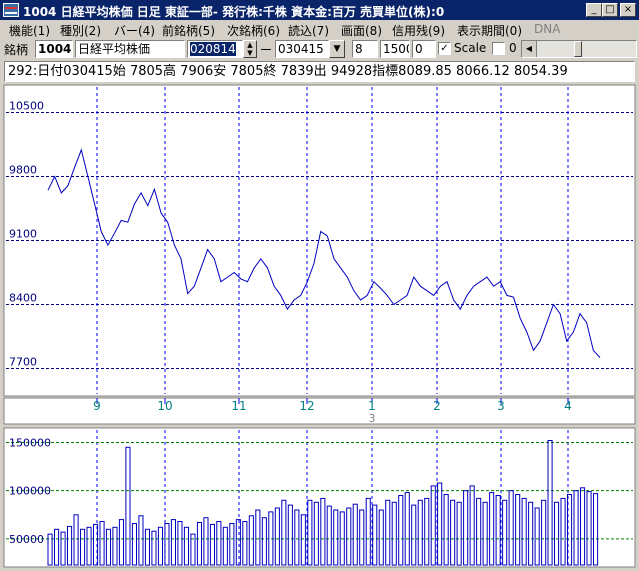 The height and width of the screenshot is (571, 639). What do you see at coordinates (26, 105) in the screenshot?
I see `price-tick-label: 10500` at bounding box center [26, 105].